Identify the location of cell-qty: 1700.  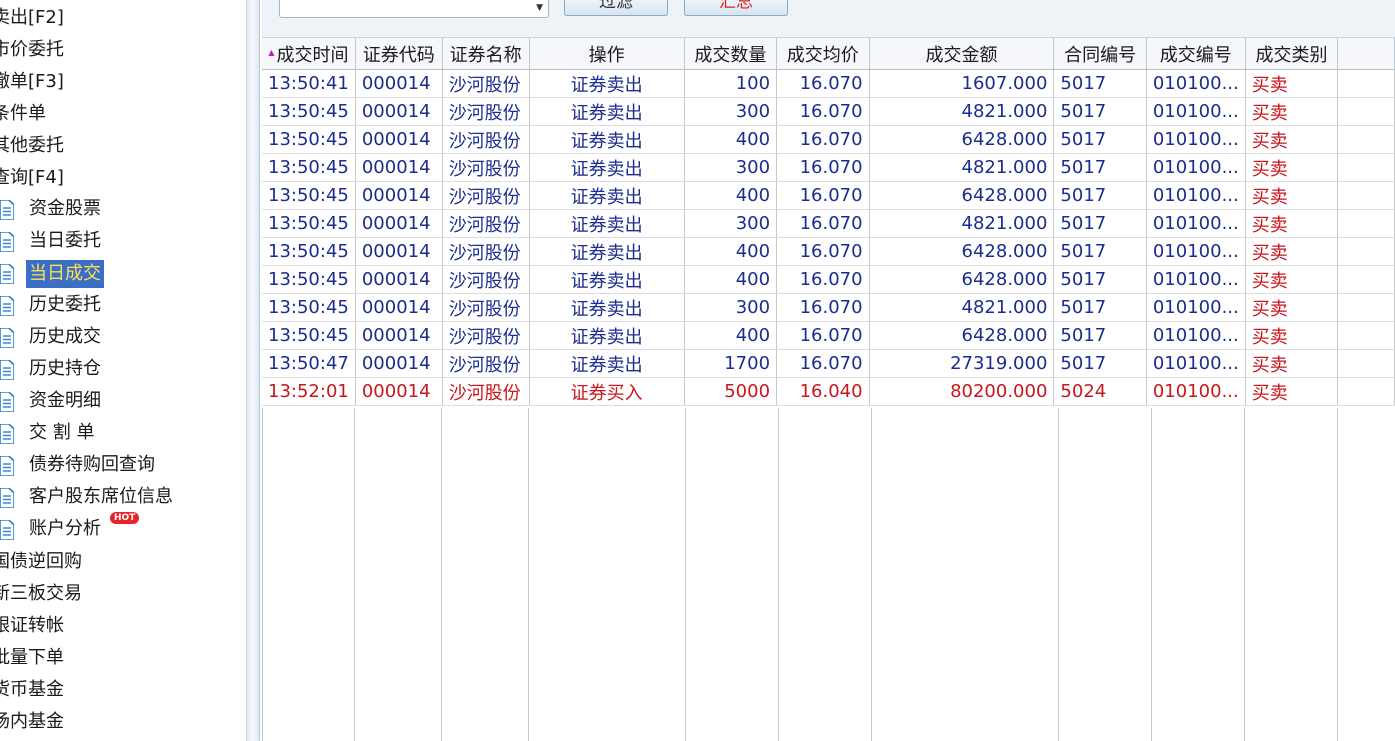
(731, 363).